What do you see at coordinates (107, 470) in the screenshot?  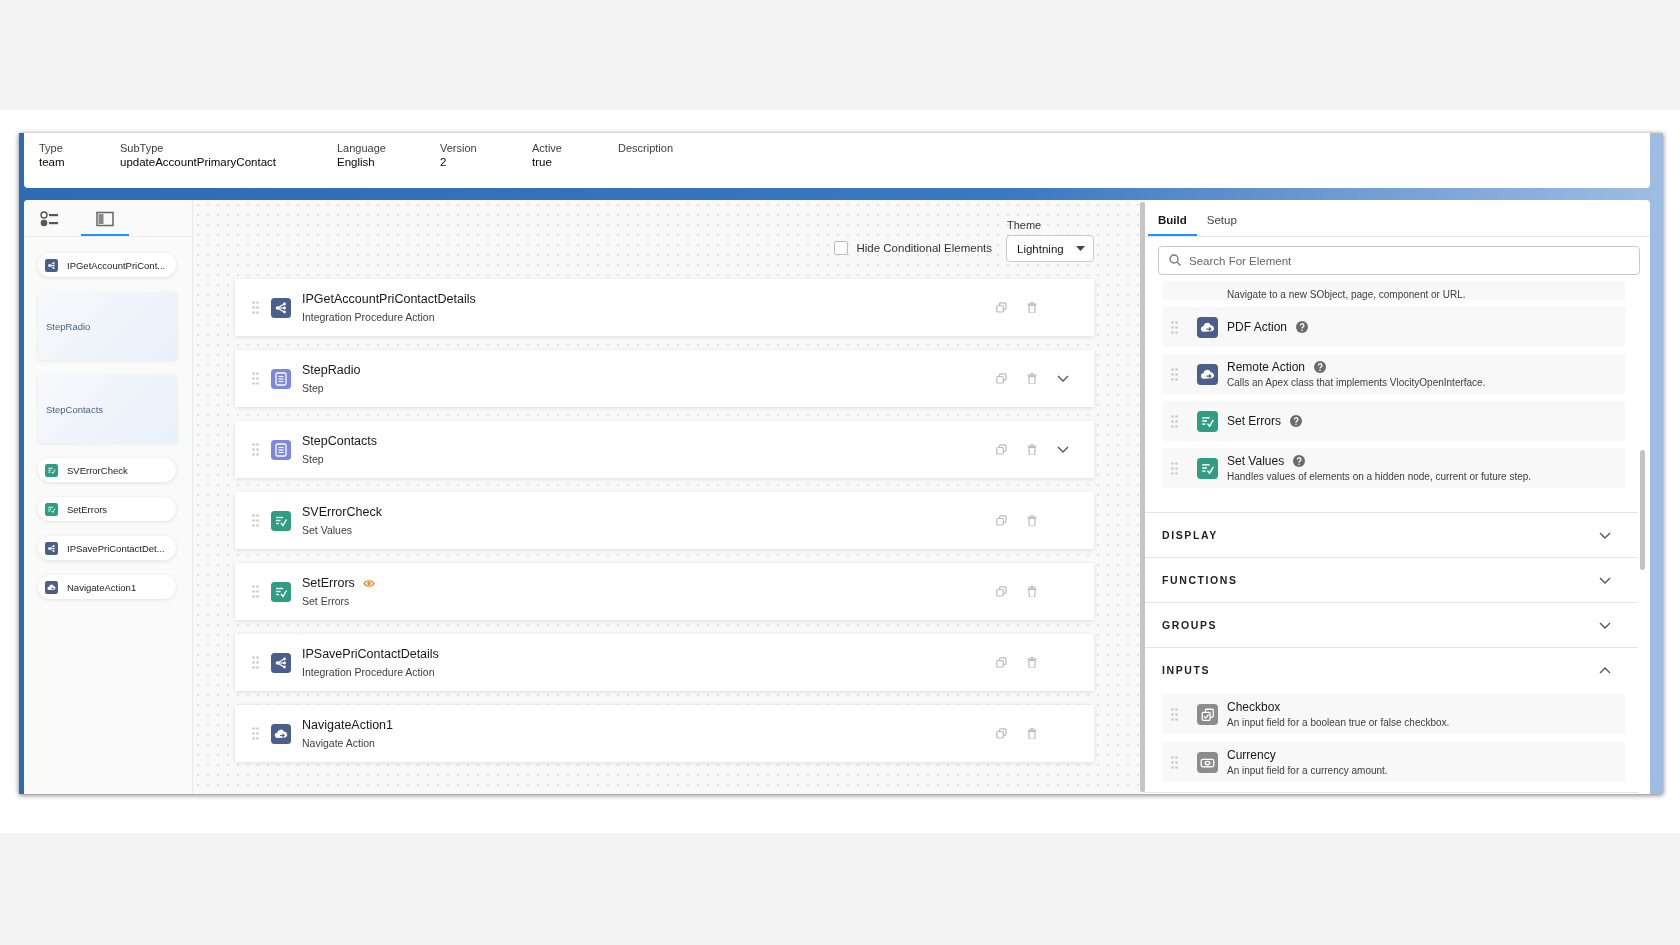 I see `element-pill: SVErrorCheck` at bounding box center [107, 470].